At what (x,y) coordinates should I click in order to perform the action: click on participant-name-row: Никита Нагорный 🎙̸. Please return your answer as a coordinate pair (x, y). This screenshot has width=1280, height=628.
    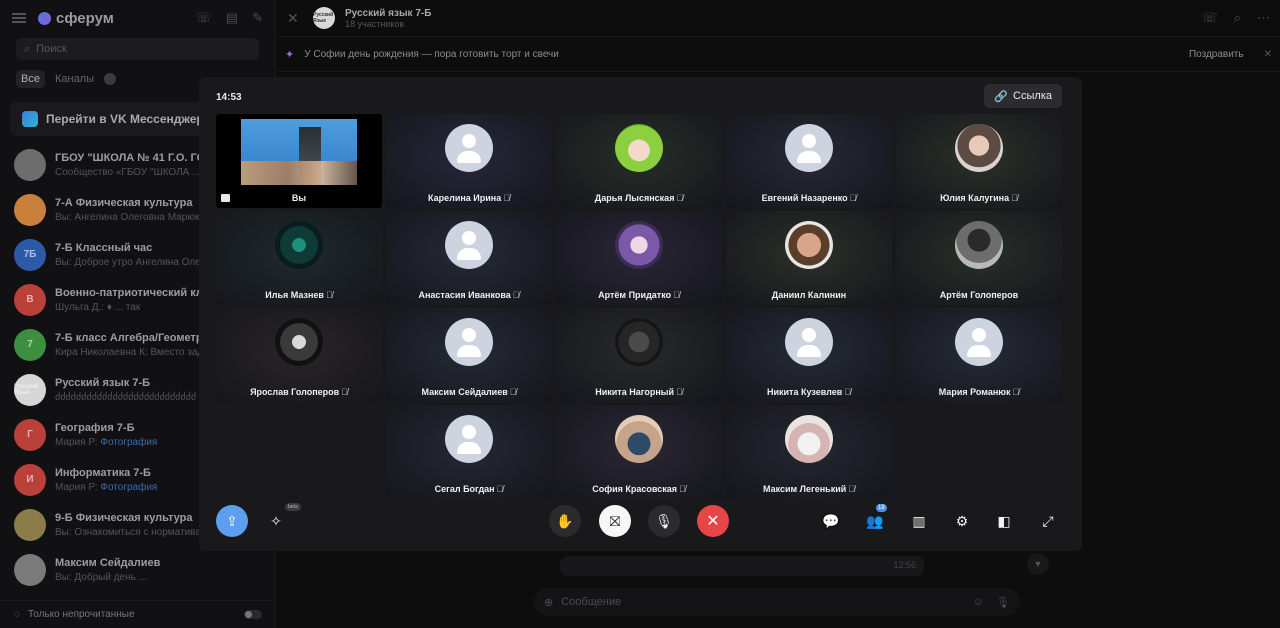
    Looking at the image, I should click on (639, 392).